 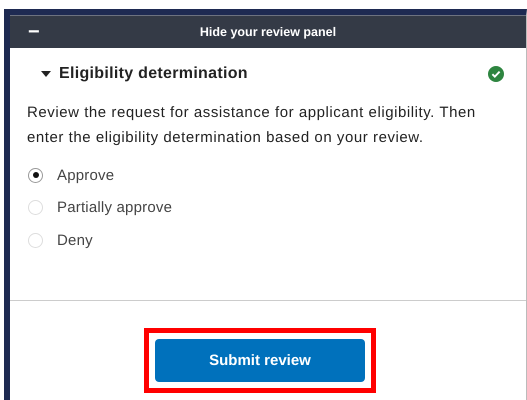 What do you see at coordinates (114, 207) in the screenshot?
I see `option-label: Partially approve` at bounding box center [114, 207].